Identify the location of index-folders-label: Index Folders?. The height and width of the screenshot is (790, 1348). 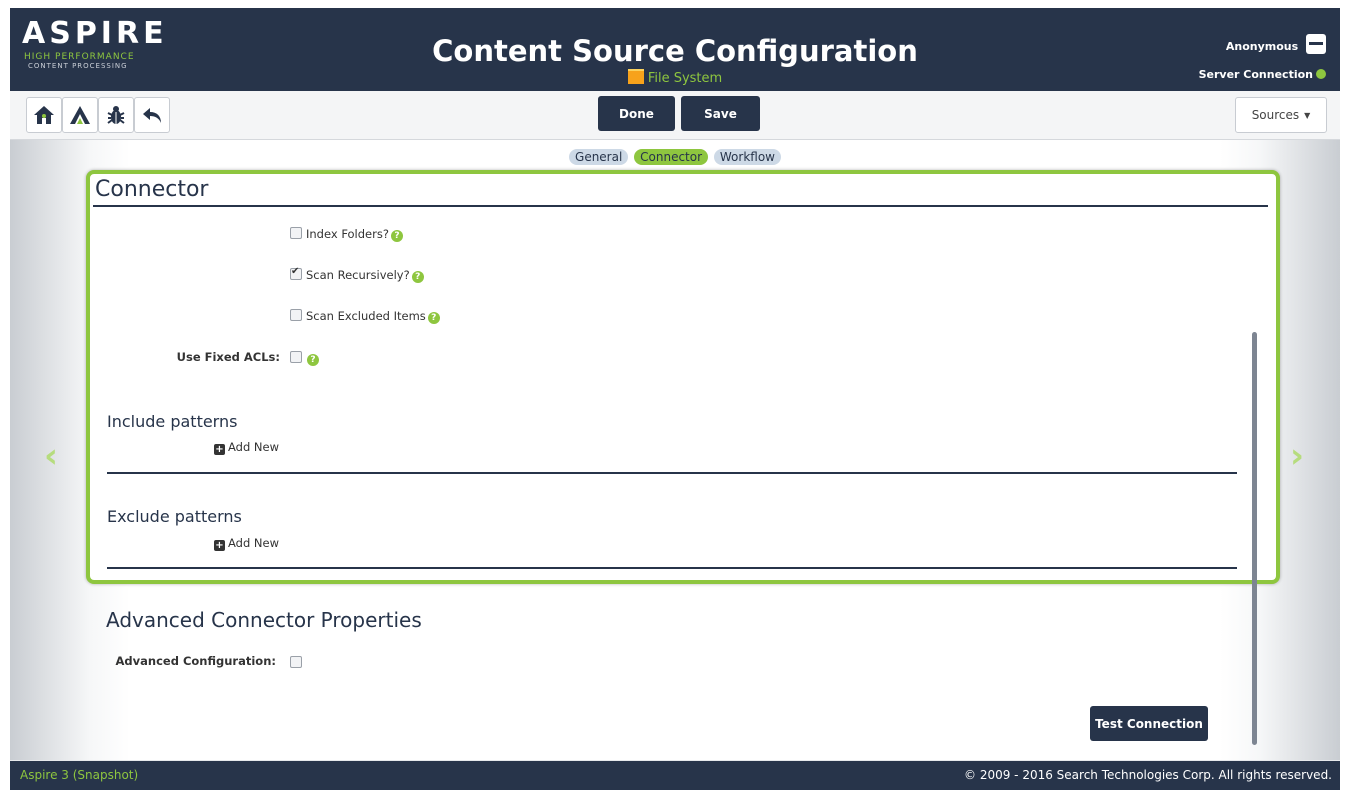
(347, 234).